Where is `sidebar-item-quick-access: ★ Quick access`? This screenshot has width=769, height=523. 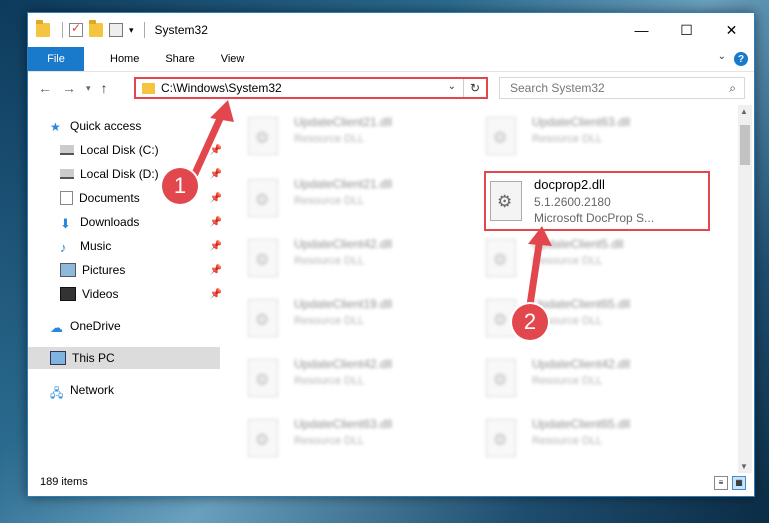
sidebar-item-quick-access: ★ Quick access is located at coordinates (95, 126).